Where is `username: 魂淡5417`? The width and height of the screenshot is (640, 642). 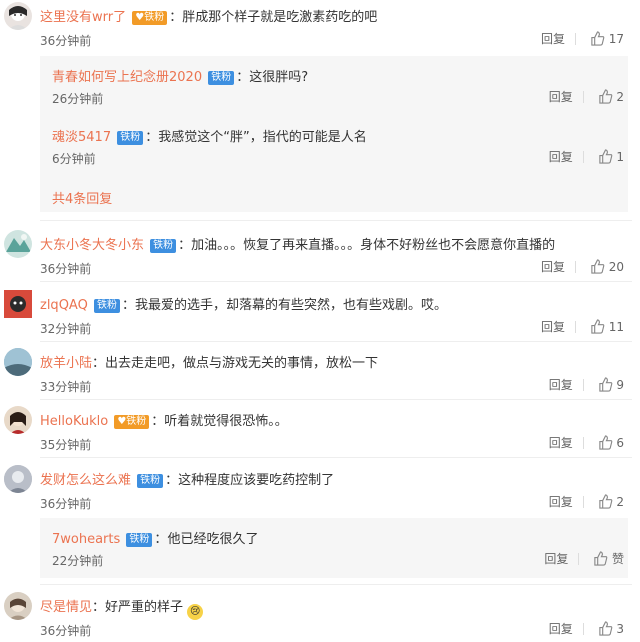 username: 魂淡5417 is located at coordinates (81, 137).